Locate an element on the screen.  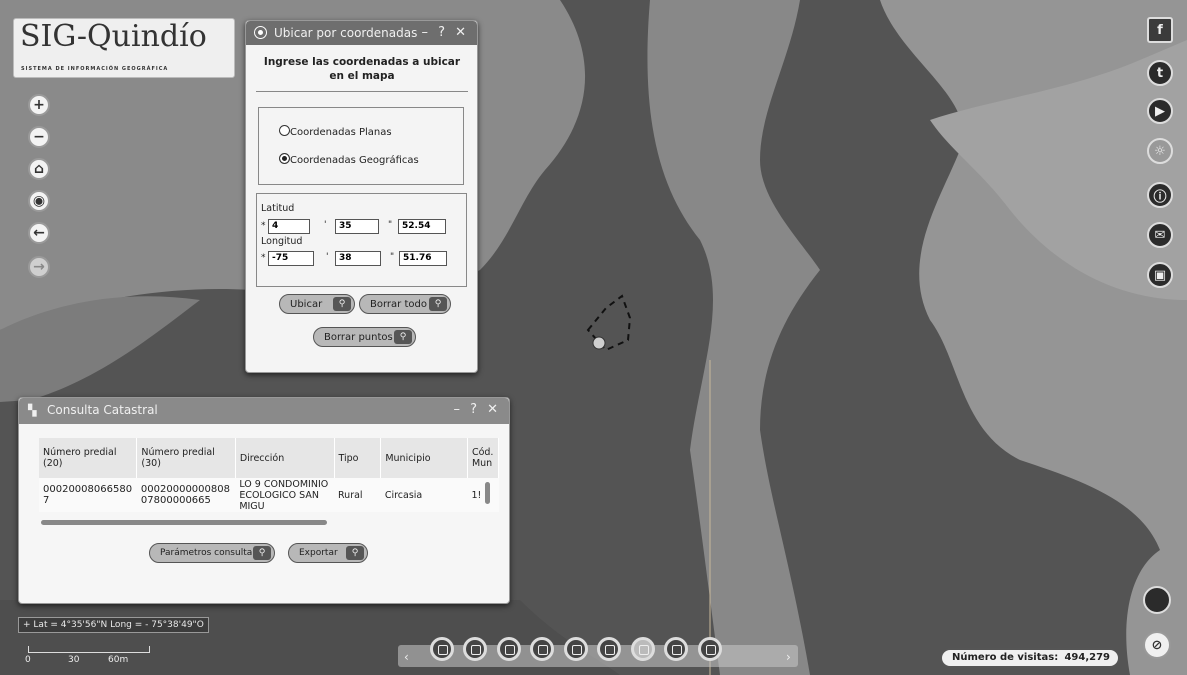
radio-planas-label: Coordenadas Planas is located at coordinates (341, 132).